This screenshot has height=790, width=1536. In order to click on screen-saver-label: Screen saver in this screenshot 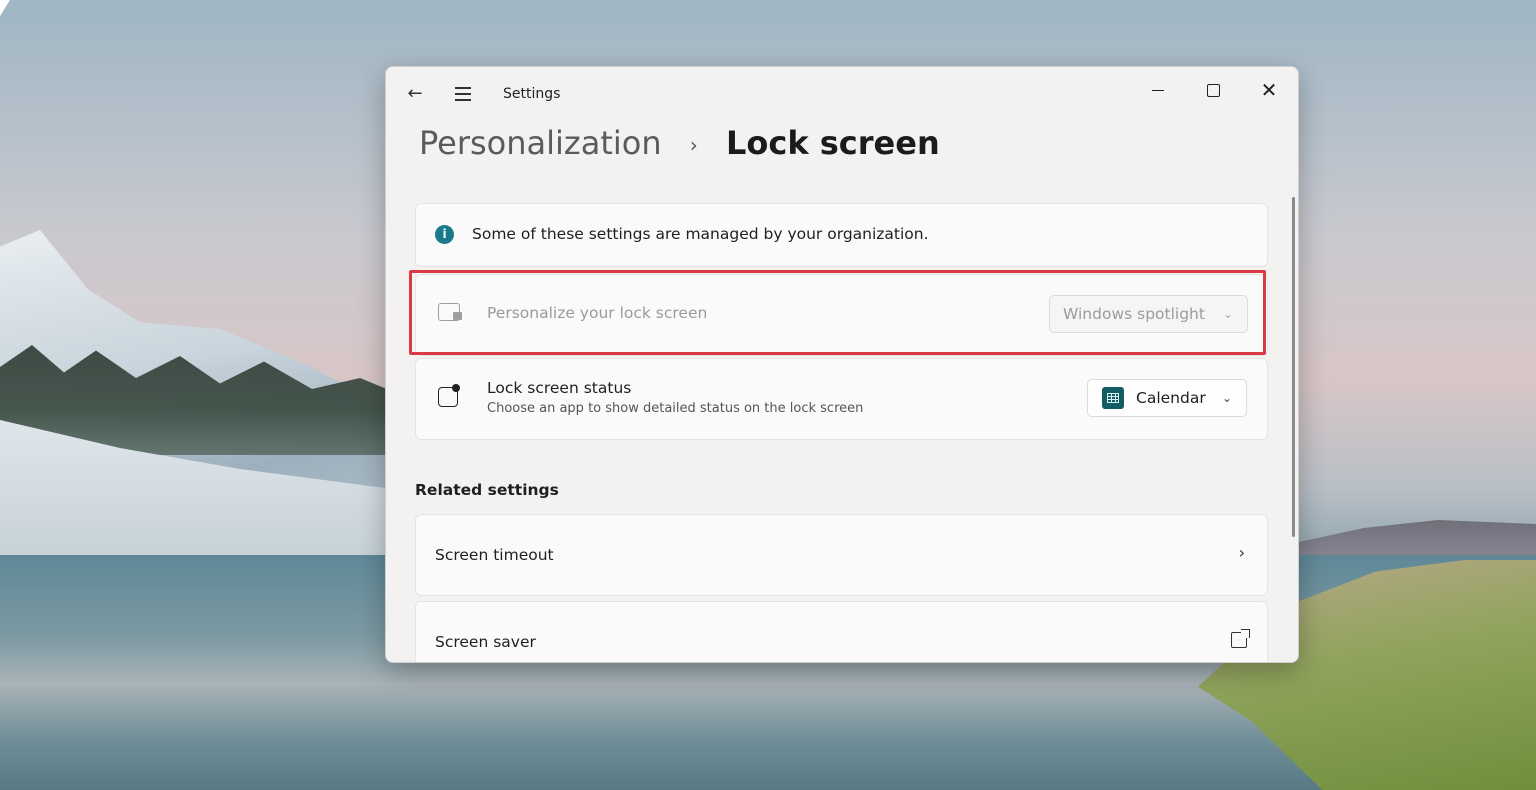, I will do `click(485, 642)`.